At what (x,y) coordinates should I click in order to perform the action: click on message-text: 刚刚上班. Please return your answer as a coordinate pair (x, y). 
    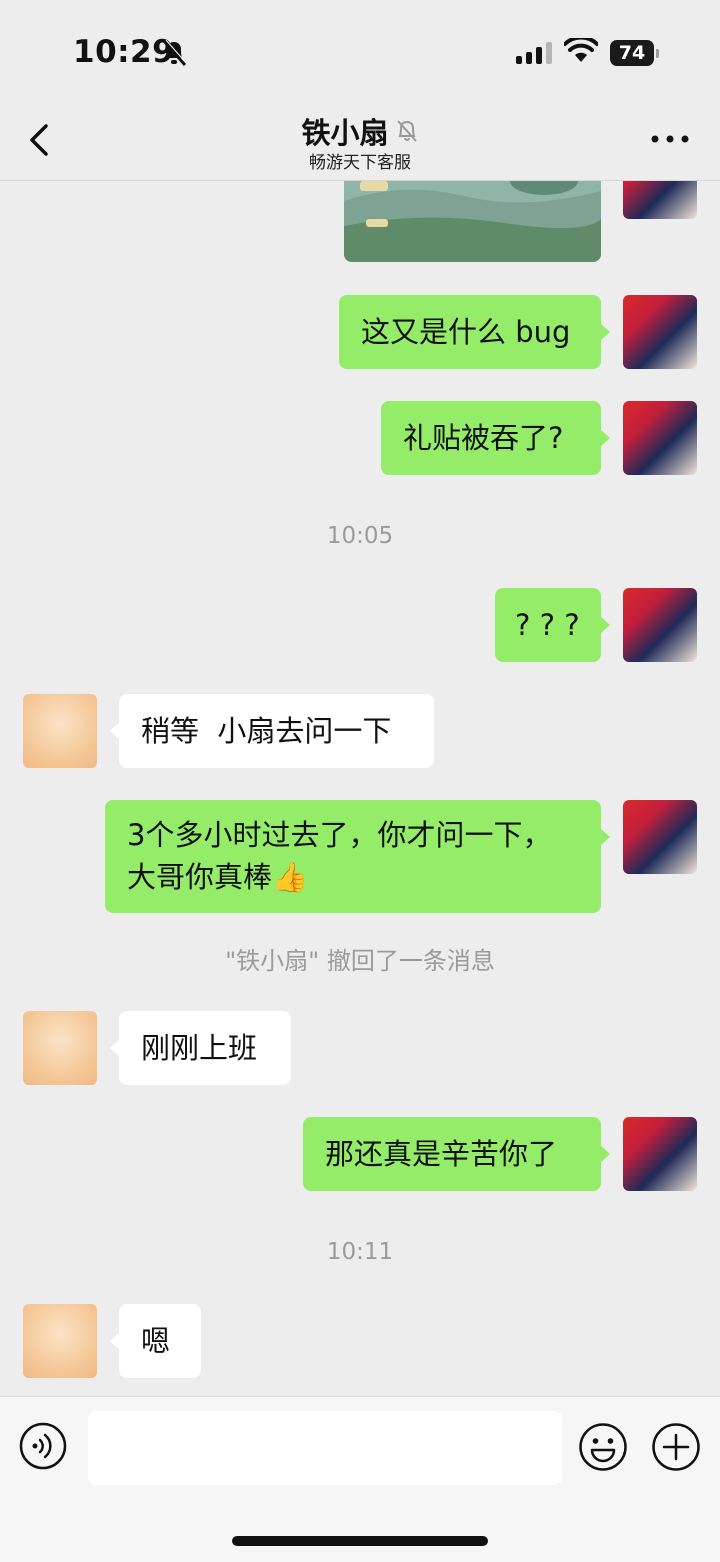
    Looking at the image, I should click on (199, 1048).